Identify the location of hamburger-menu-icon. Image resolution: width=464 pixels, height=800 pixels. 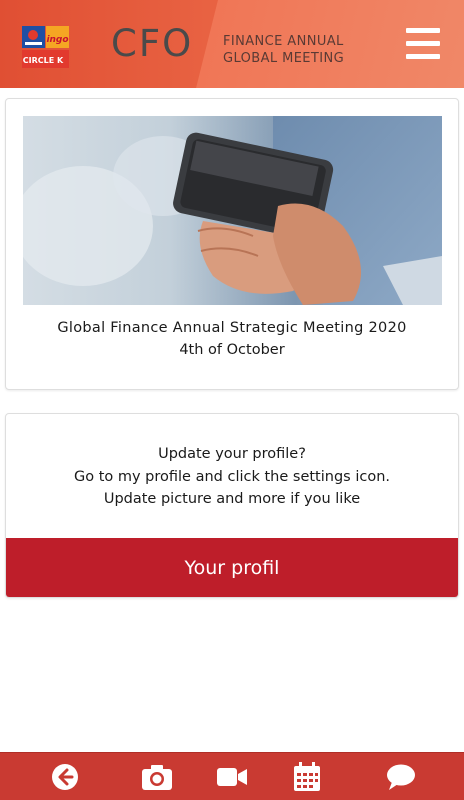
(423, 44).